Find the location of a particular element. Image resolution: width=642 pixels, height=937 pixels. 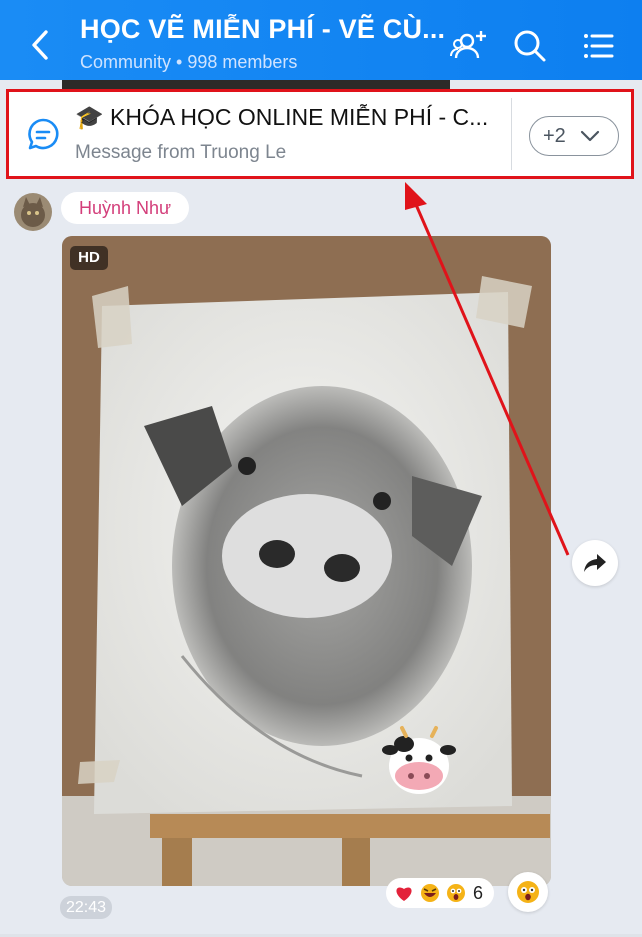

share-arrow-icon is located at coordinates (595, 563).